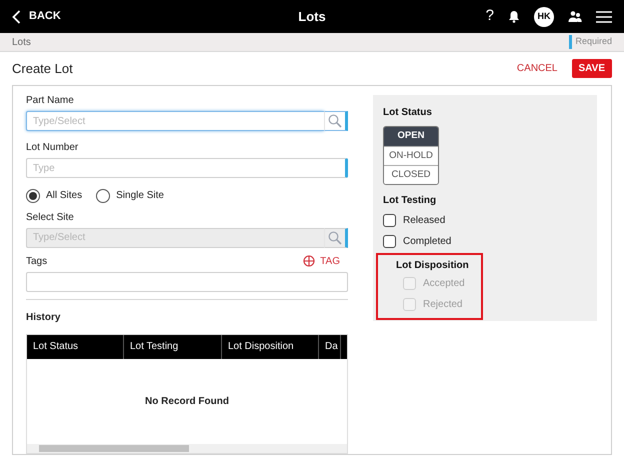 This screenshot has width=624, height=461. I want to click on checkbox-label: Completed, so click(427, 242).